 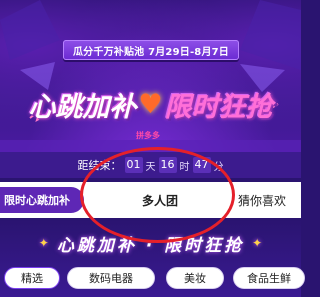 What do you see at coordinates (133, 165) in the screenshot?
I see `countdown-days: 01` at bounding box center [133, 165].